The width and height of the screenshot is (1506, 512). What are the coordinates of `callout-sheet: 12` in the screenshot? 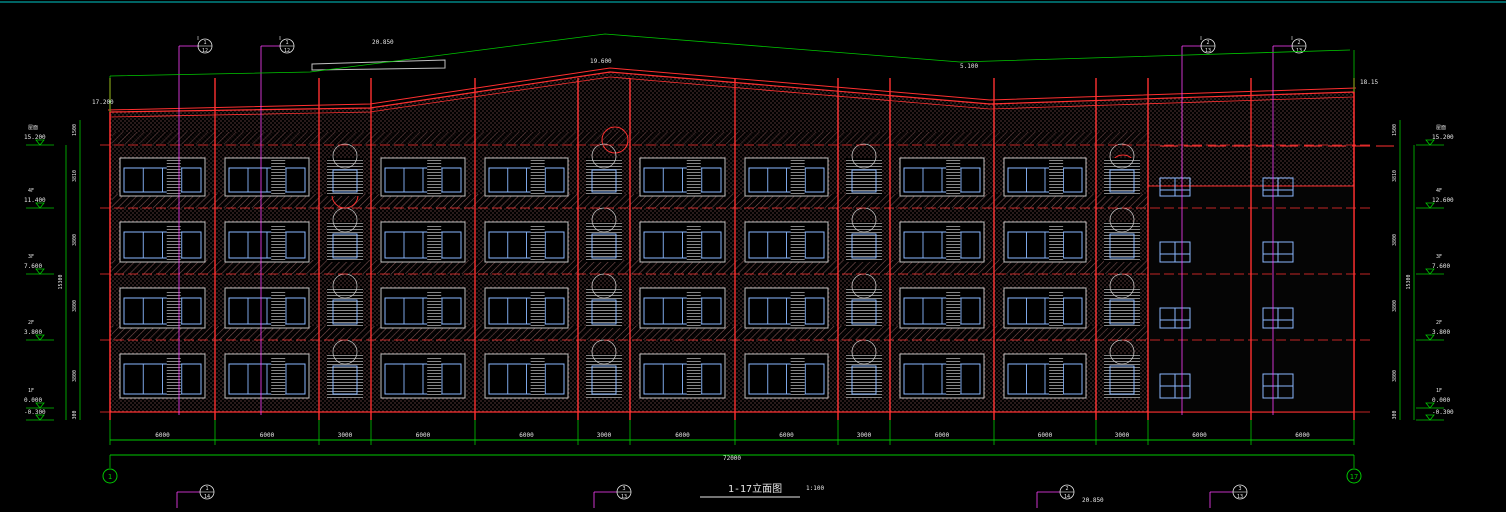 It's located at (205, 51).